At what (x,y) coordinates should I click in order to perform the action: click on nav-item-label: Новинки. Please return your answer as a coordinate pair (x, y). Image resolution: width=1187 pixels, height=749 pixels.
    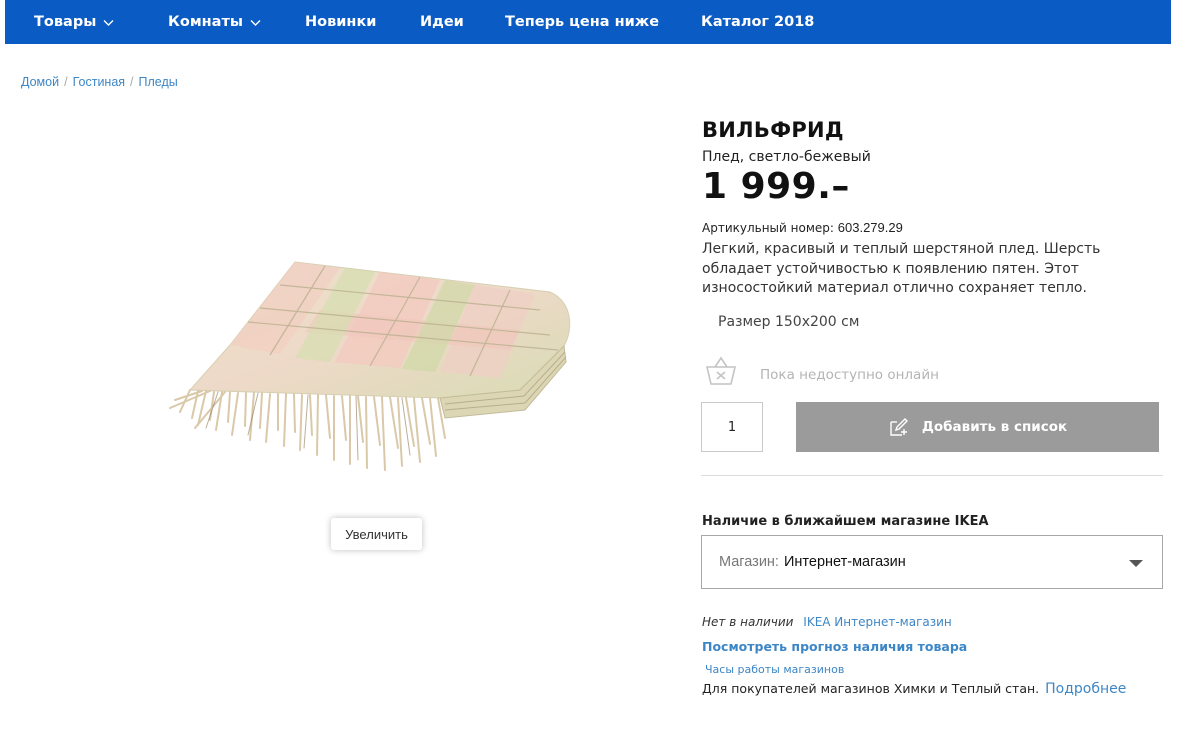
    Looking at the image, I should click on (341, 22).